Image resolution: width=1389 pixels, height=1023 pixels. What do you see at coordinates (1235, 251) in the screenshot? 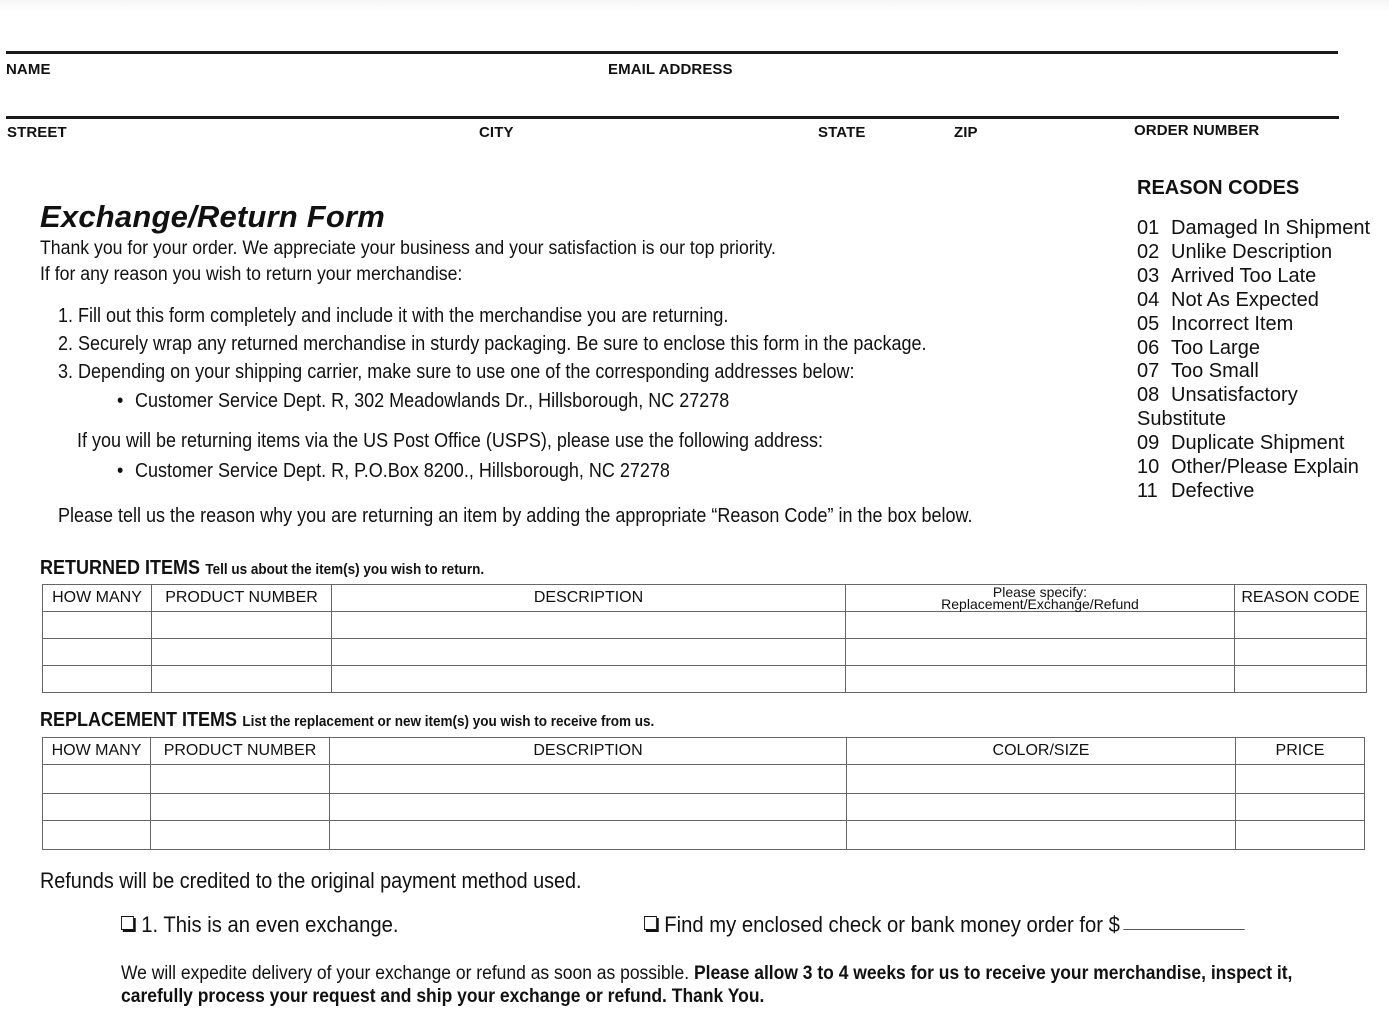
I see `reason-code-item: 02 Unlike Description` at bounding box center [1235, 251].